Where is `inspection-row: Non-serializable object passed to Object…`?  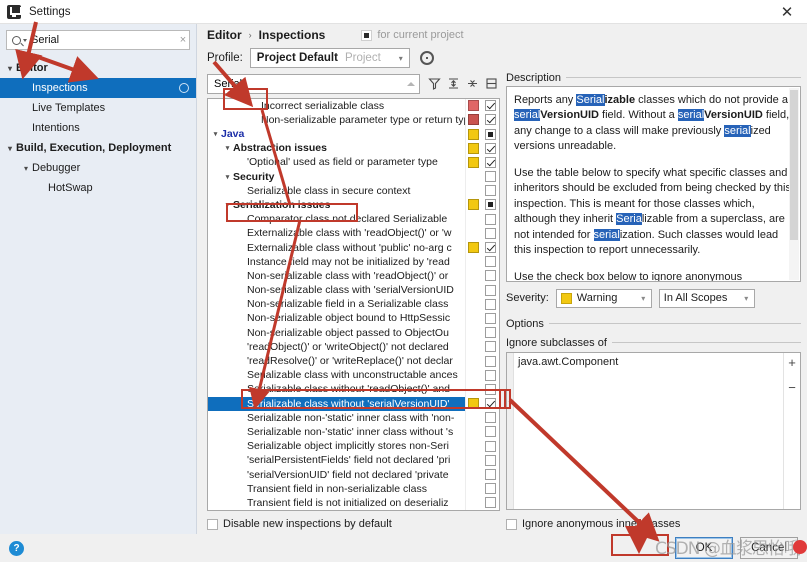 inspection-row: Non-serializable object passed to Object… is located at coordinates (336, 333).